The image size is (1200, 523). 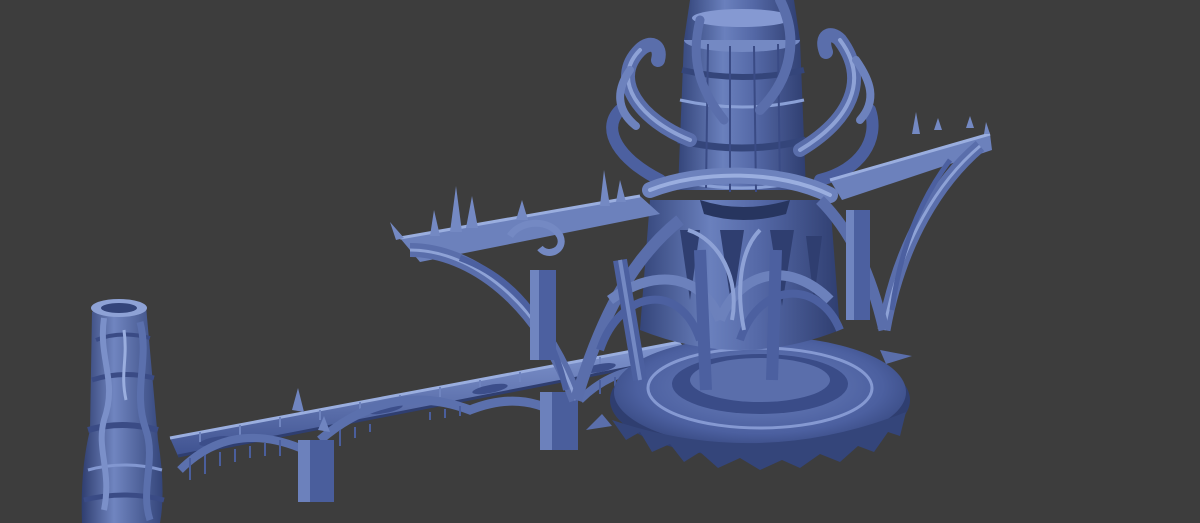 What do you see at coordinates (123, 411) in the screenshot?
I see `left-pillar-tower` at bounding box center [123, 411].